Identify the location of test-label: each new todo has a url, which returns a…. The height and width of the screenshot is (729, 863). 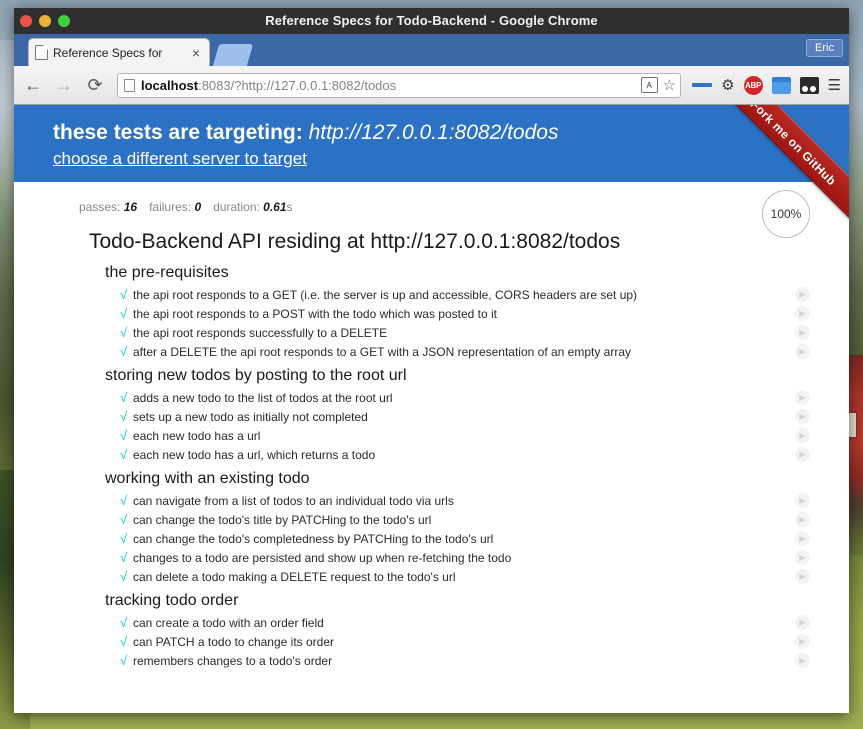
(254, 454).